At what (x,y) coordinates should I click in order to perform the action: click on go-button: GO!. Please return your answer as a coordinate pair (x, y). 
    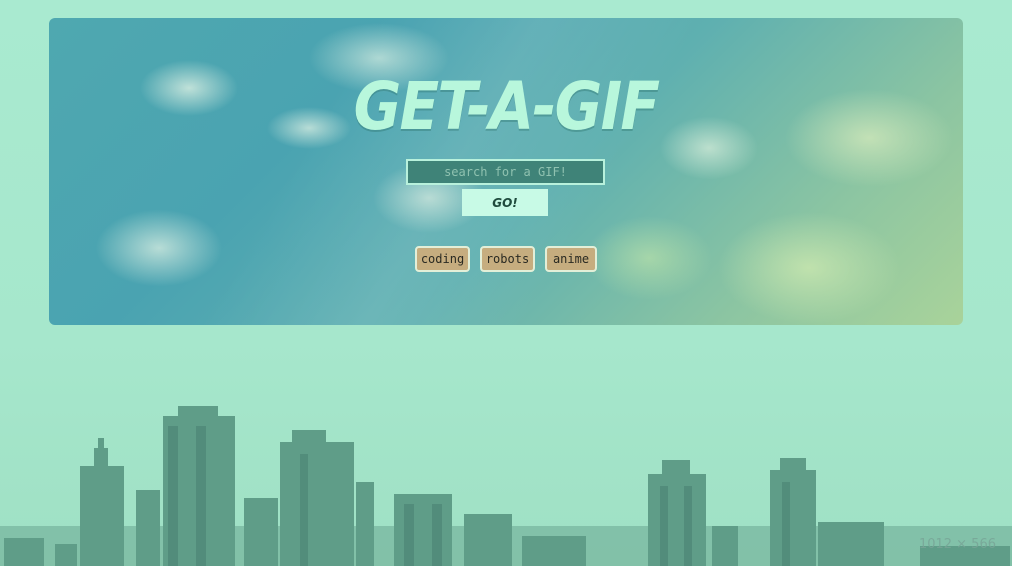
    Looking at the image, I should click on (505, 202).